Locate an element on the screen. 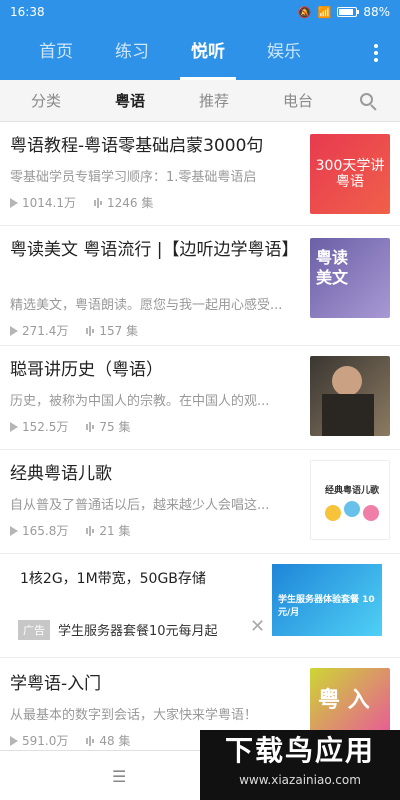 This screenshot has width=400, height=800. item-desc: 零基础学员专辑学习顺序：1.零基础粤语启 is located at coordinates (133, 177).